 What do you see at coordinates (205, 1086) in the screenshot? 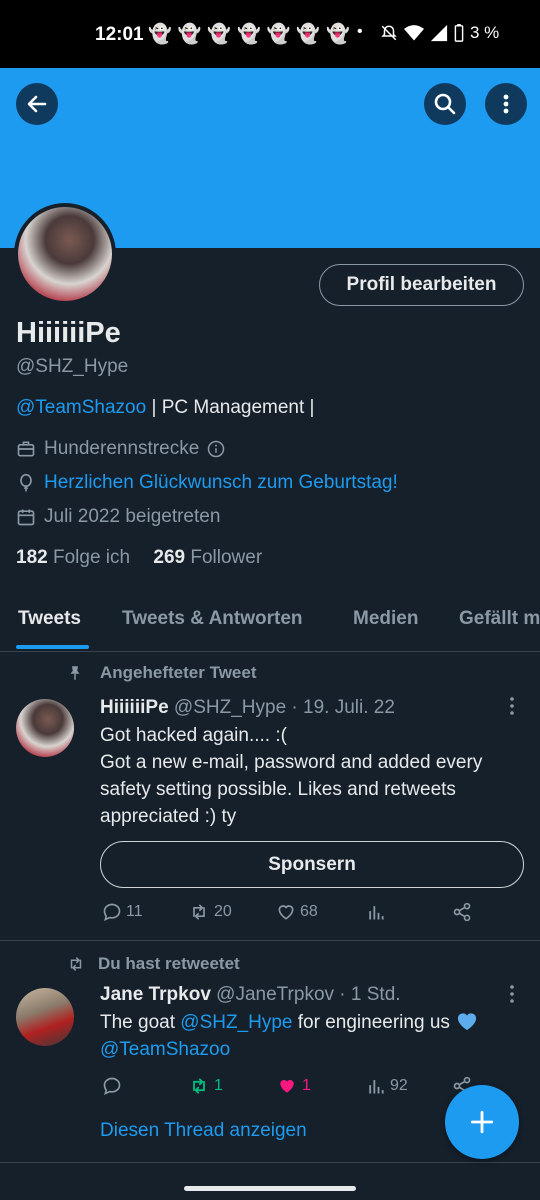
I see `retweet-button: 1` at bounding box center [205, 1086].